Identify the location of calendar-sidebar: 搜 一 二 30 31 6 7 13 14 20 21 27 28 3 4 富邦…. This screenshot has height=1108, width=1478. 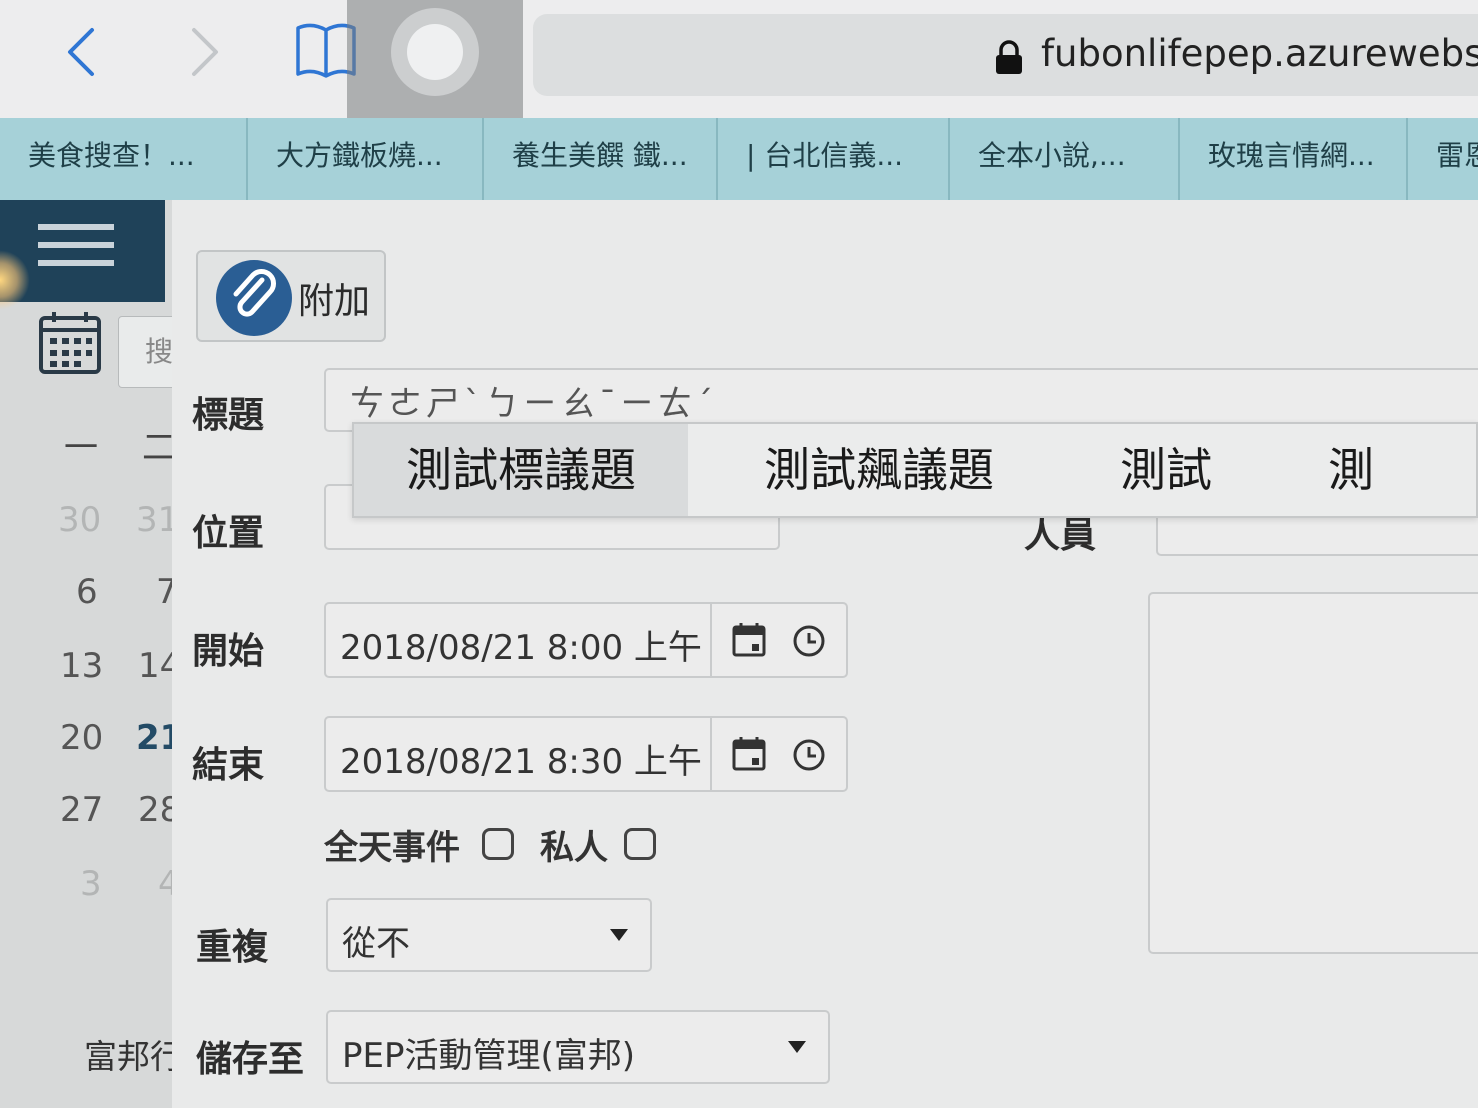
(91, 654).